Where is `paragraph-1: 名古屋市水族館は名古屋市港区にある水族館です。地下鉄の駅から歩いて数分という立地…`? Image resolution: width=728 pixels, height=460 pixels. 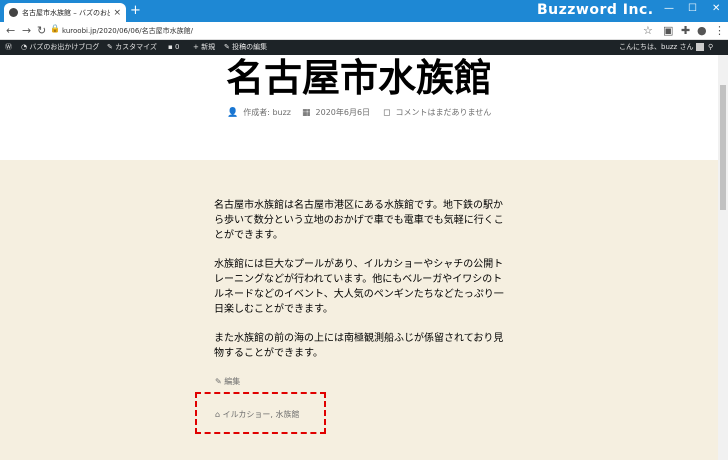
paragraph-1: 名古屋市水族館は名古屋市港区にある水族館です。地下鉄の駅から歩いて数分という立地… is located at coordinates (359, 220).